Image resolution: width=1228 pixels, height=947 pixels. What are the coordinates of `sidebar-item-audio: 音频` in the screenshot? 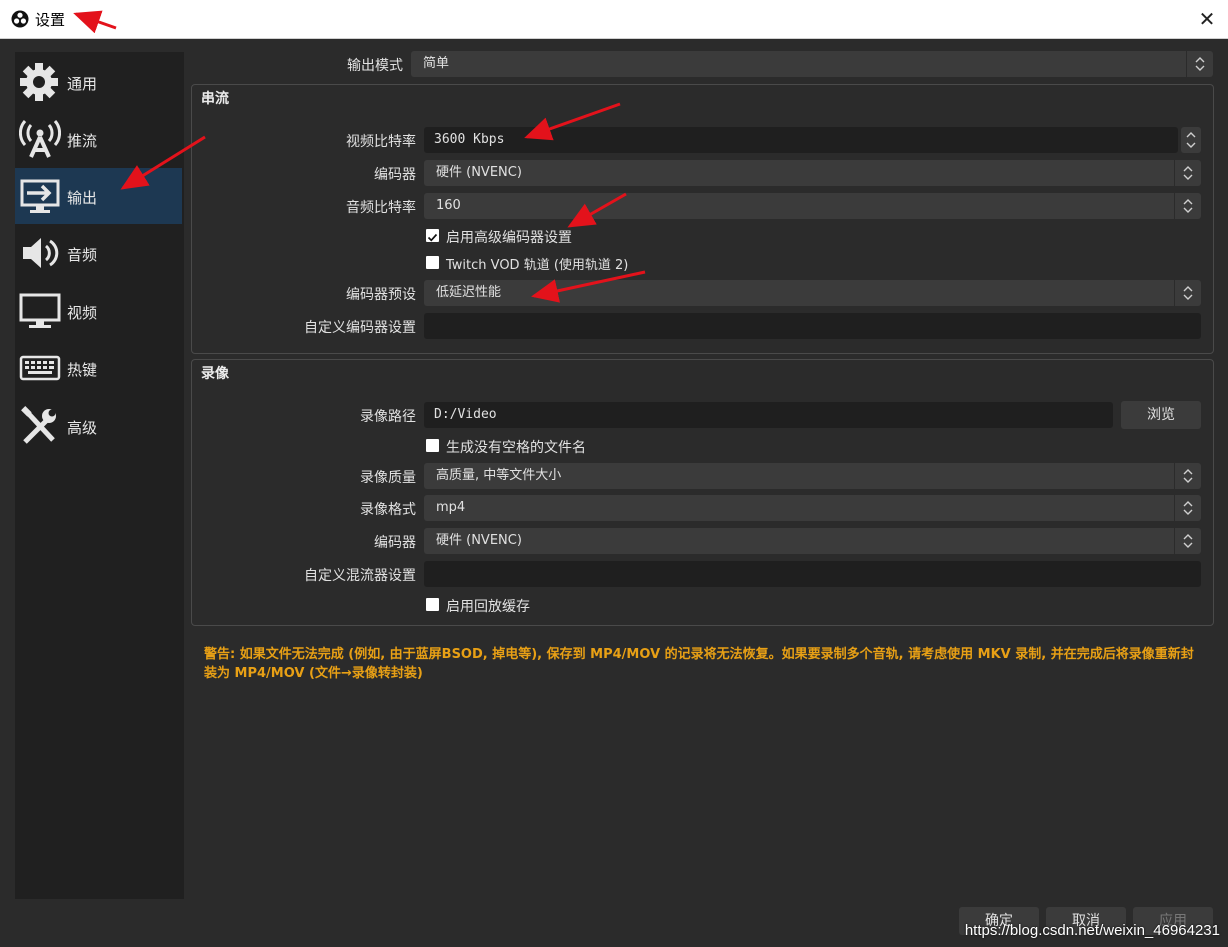 It's located at (98, 253).